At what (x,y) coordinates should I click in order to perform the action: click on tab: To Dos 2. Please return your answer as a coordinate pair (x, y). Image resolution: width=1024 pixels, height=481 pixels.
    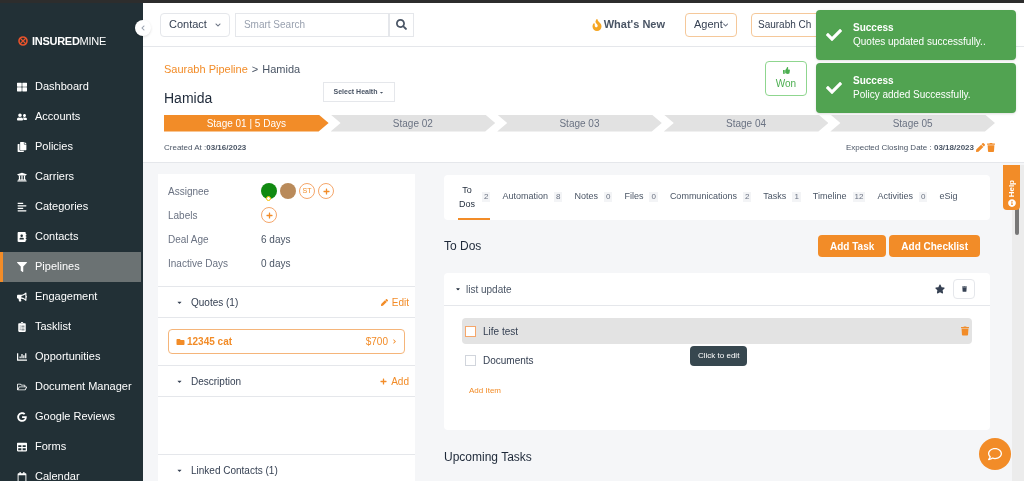
    Looking at the image, I should click on (474, 197).